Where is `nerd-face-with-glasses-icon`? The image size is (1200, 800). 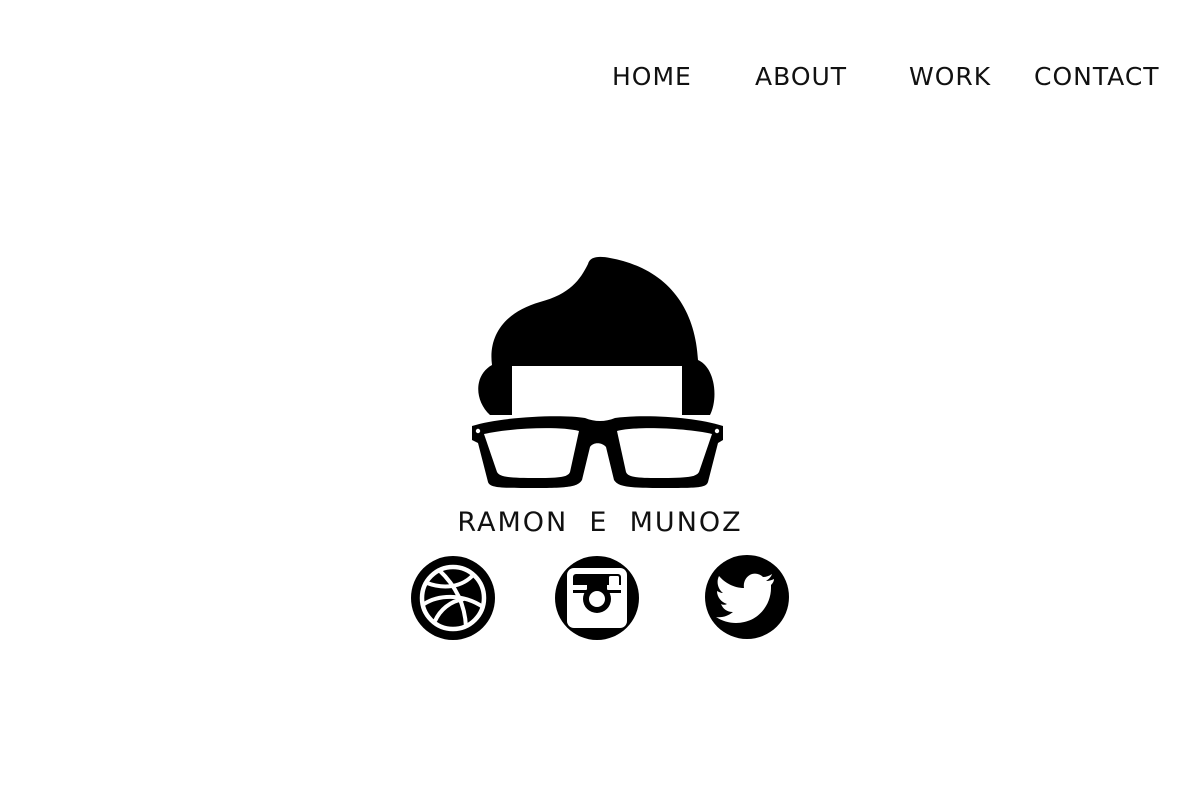 nerd-face-with-glasses-icon is located at coordinates (600, 372).